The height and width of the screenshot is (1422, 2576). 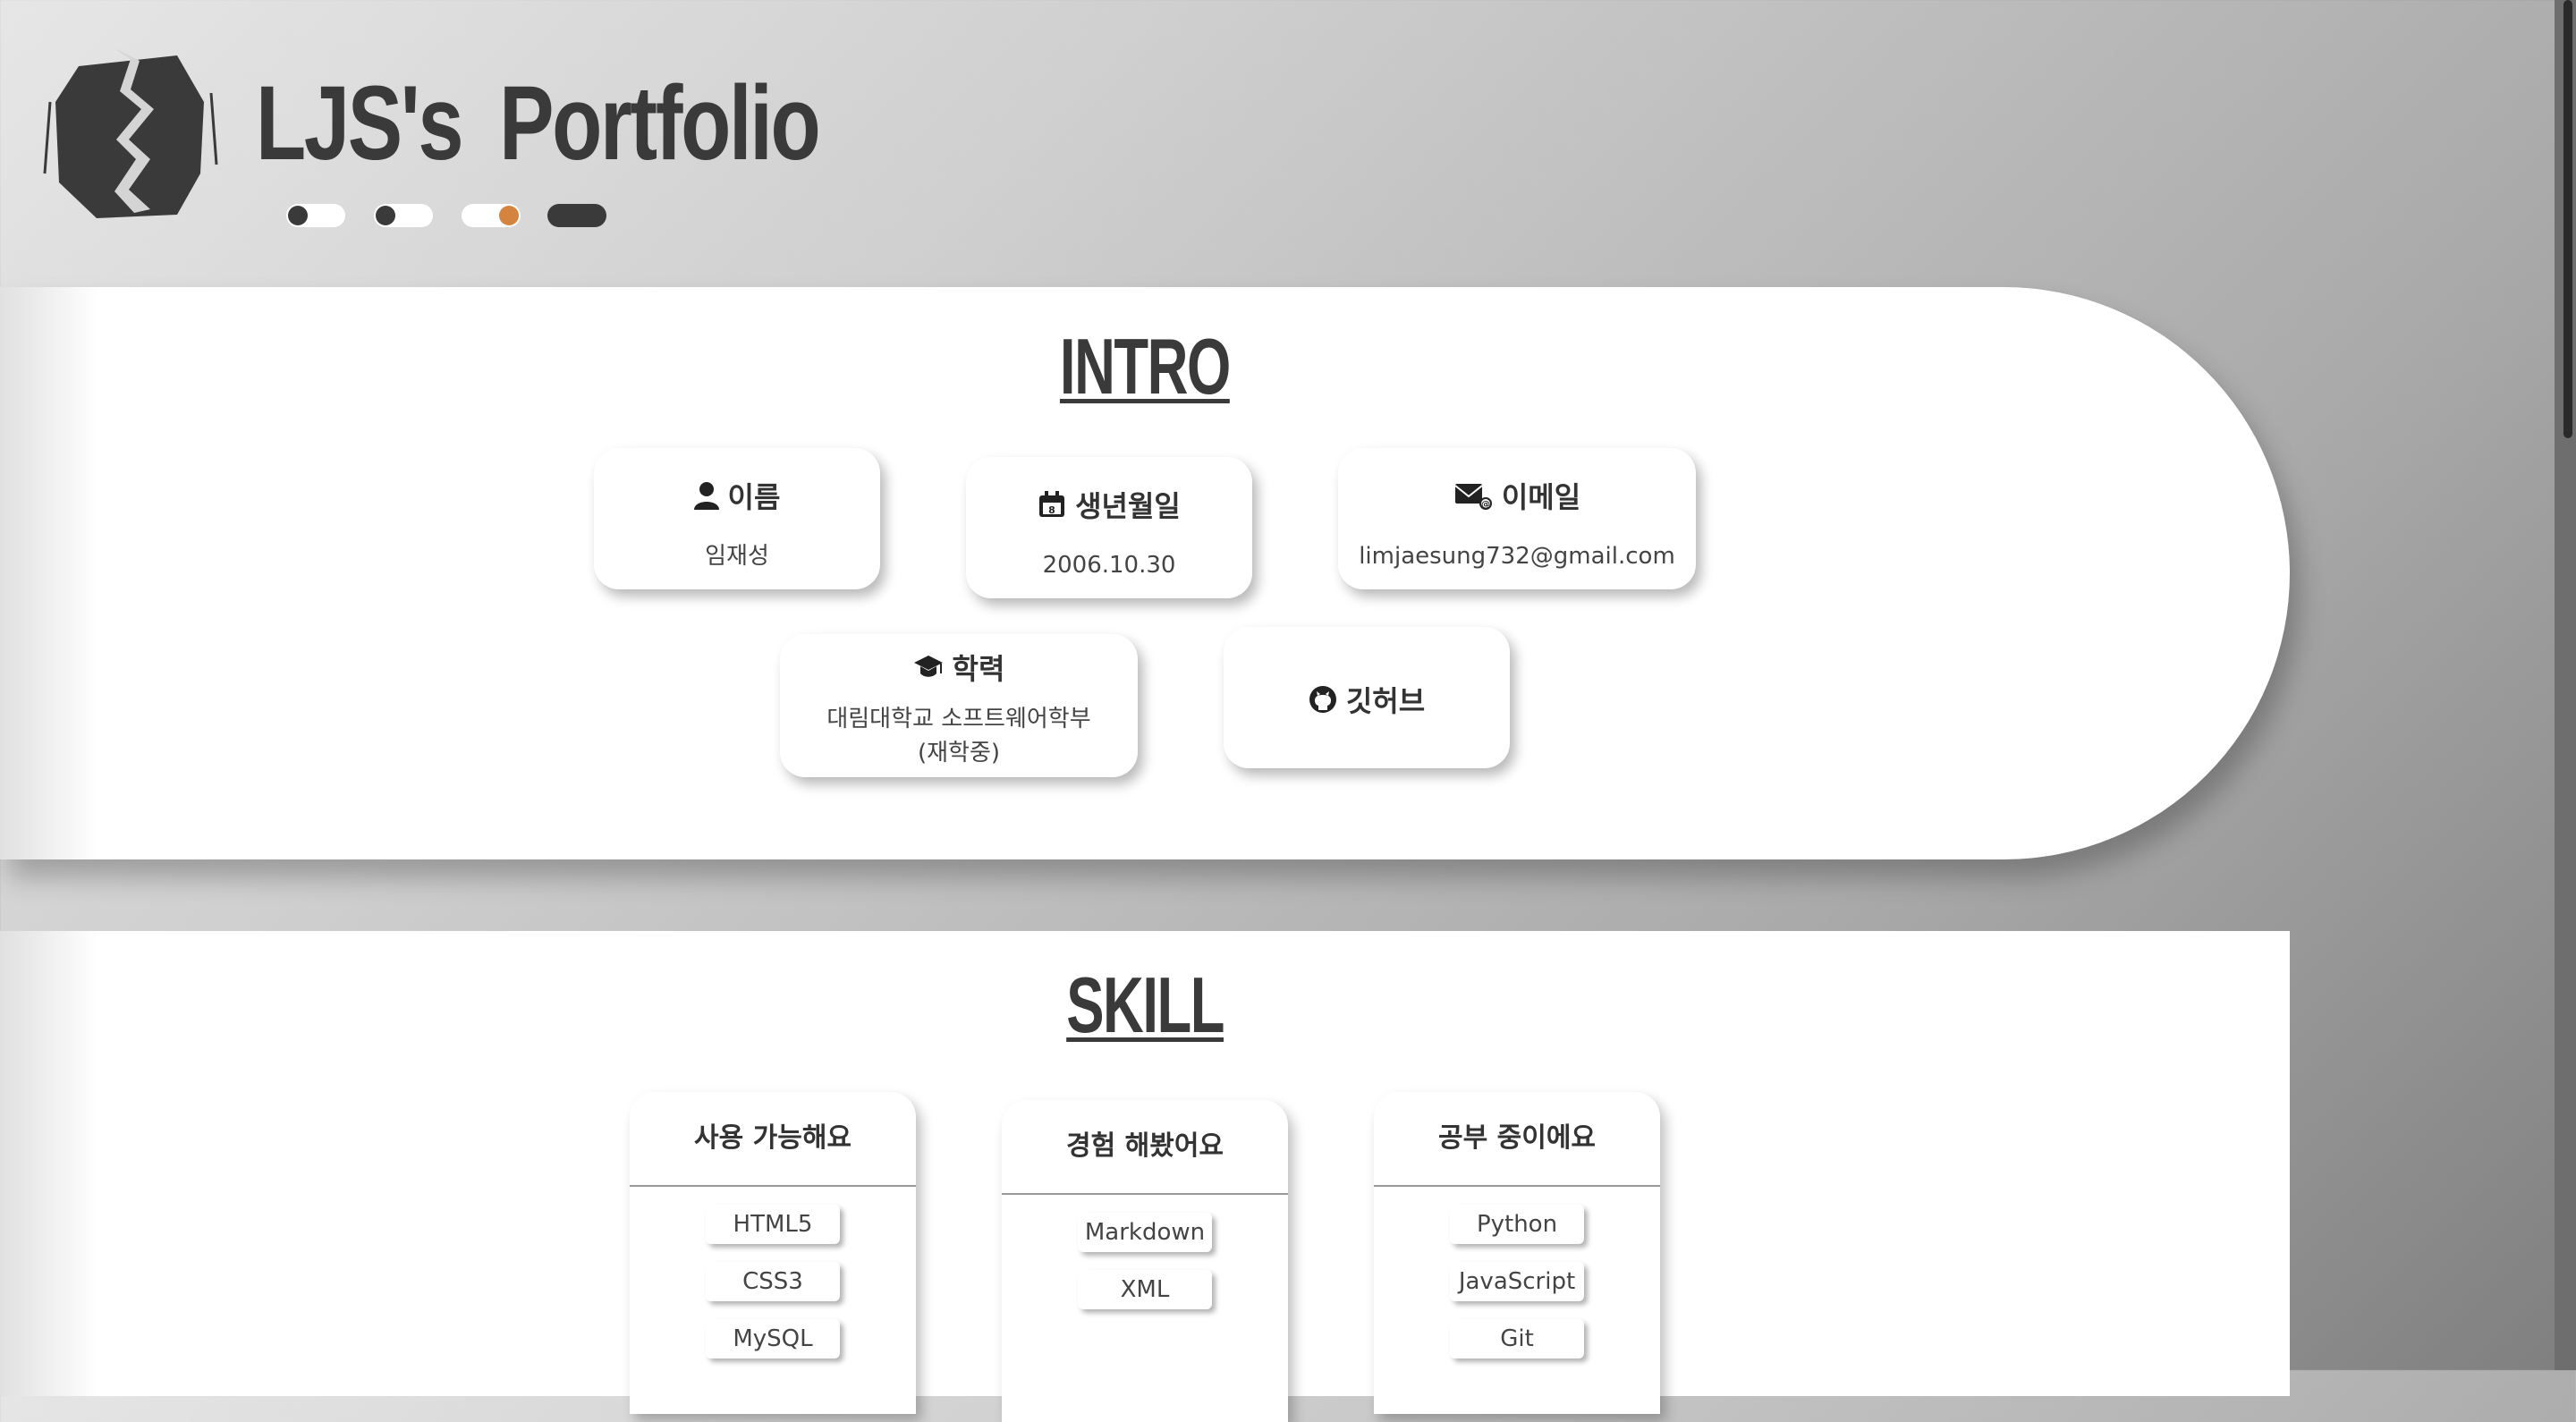 What do you see at coordinates (773, 1281) in the screenshot?
I see `skill-chip: CSS3` at bounding box center [773, 1281].